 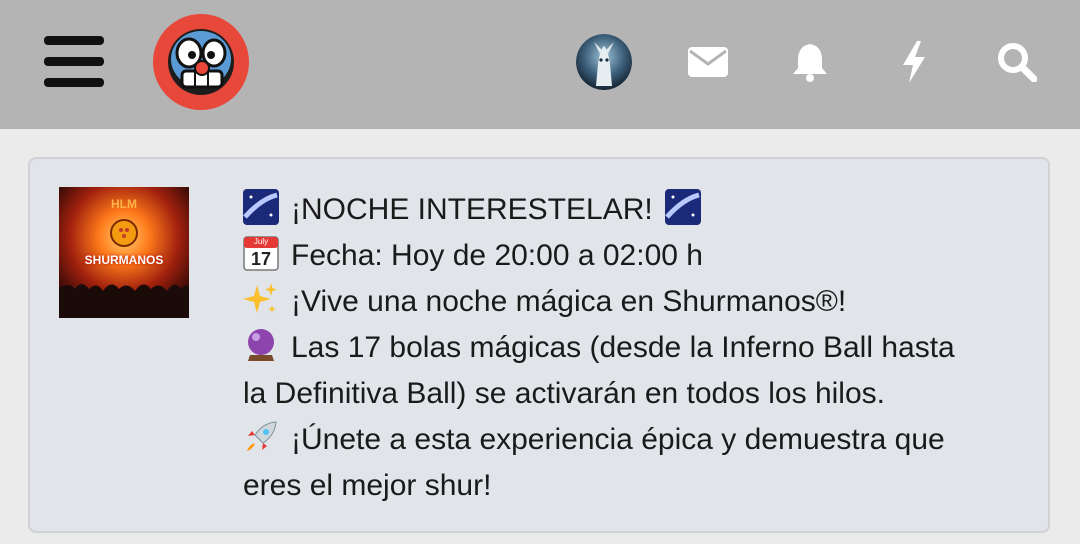 I want to click on notice-line: July 17 Fecha: Hoy de 20:00 a 02:00 h, so click(x=638, y=256).